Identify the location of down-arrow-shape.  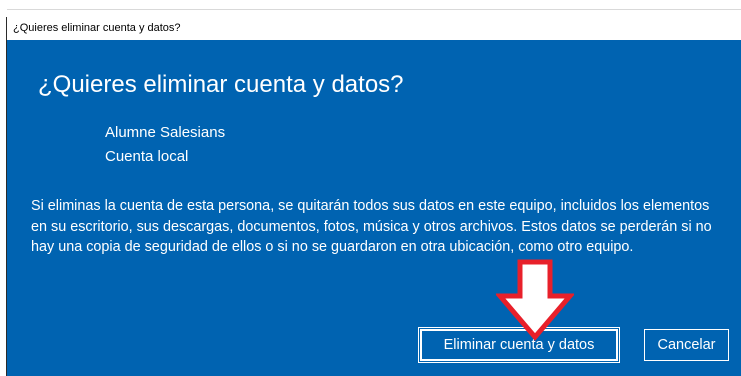
(535, 300).